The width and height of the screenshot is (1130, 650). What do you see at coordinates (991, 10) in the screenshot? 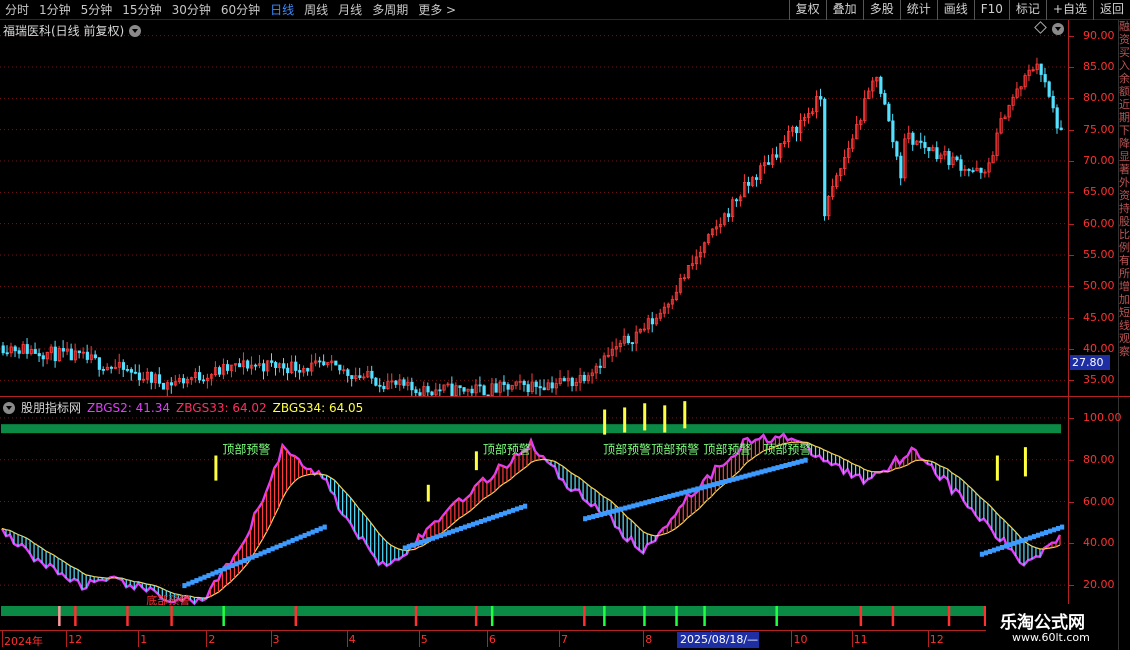
I see `toolbar-button-5: F10` at bounding box center [991, 10].